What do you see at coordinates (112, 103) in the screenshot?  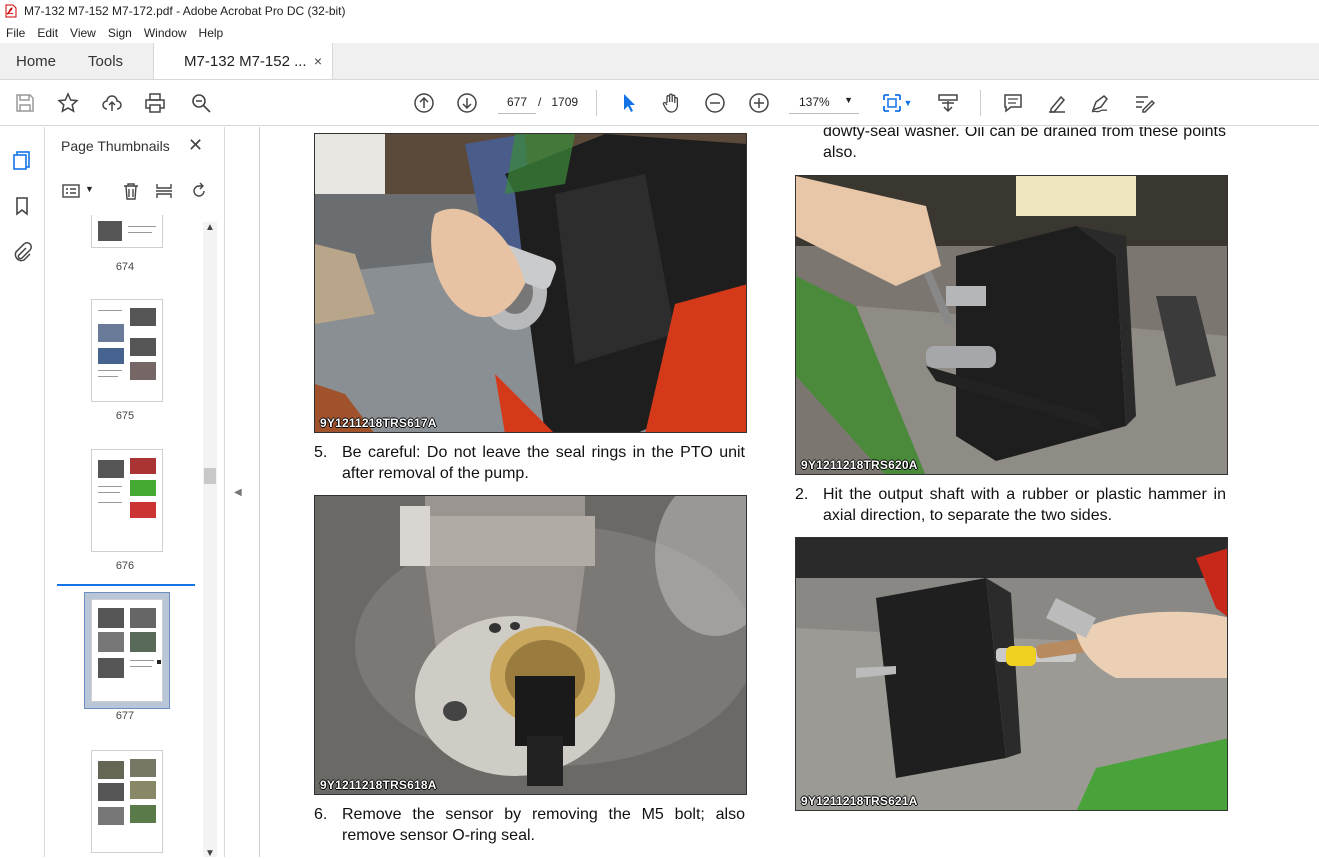 I see `upload-cloud-icon` at bounding box center [112, 103].